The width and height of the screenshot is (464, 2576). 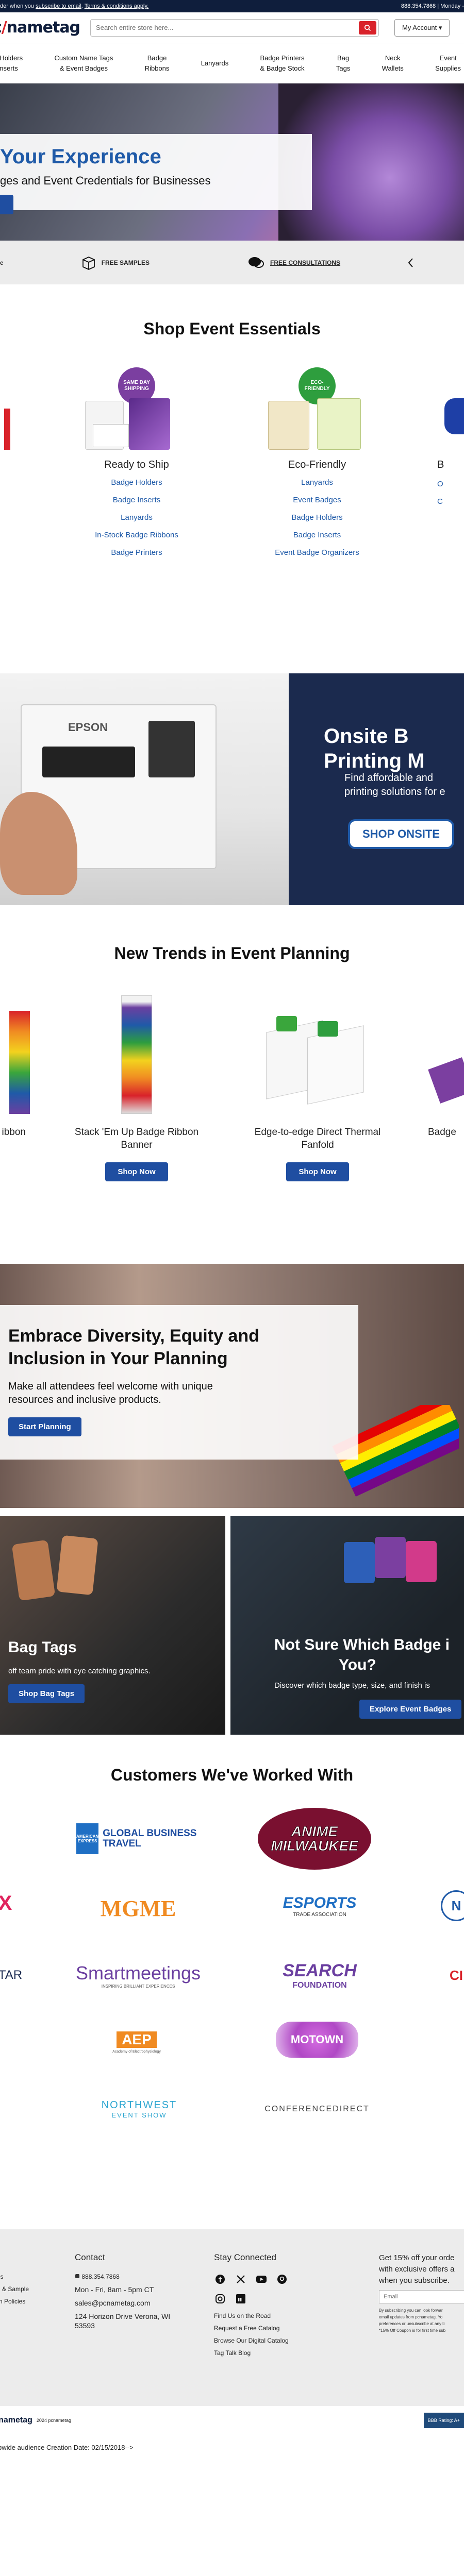 I want to click on contact-email: sales@pcnametag.com, so click(x=122, y=2303).